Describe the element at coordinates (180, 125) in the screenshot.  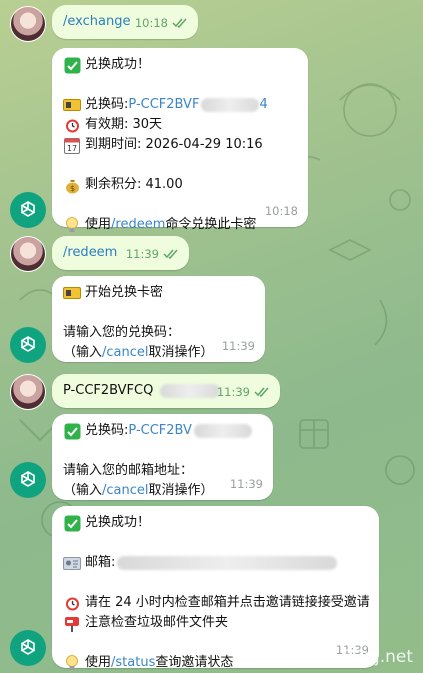
I see `validity-line: 有效期: 30天` at that location.